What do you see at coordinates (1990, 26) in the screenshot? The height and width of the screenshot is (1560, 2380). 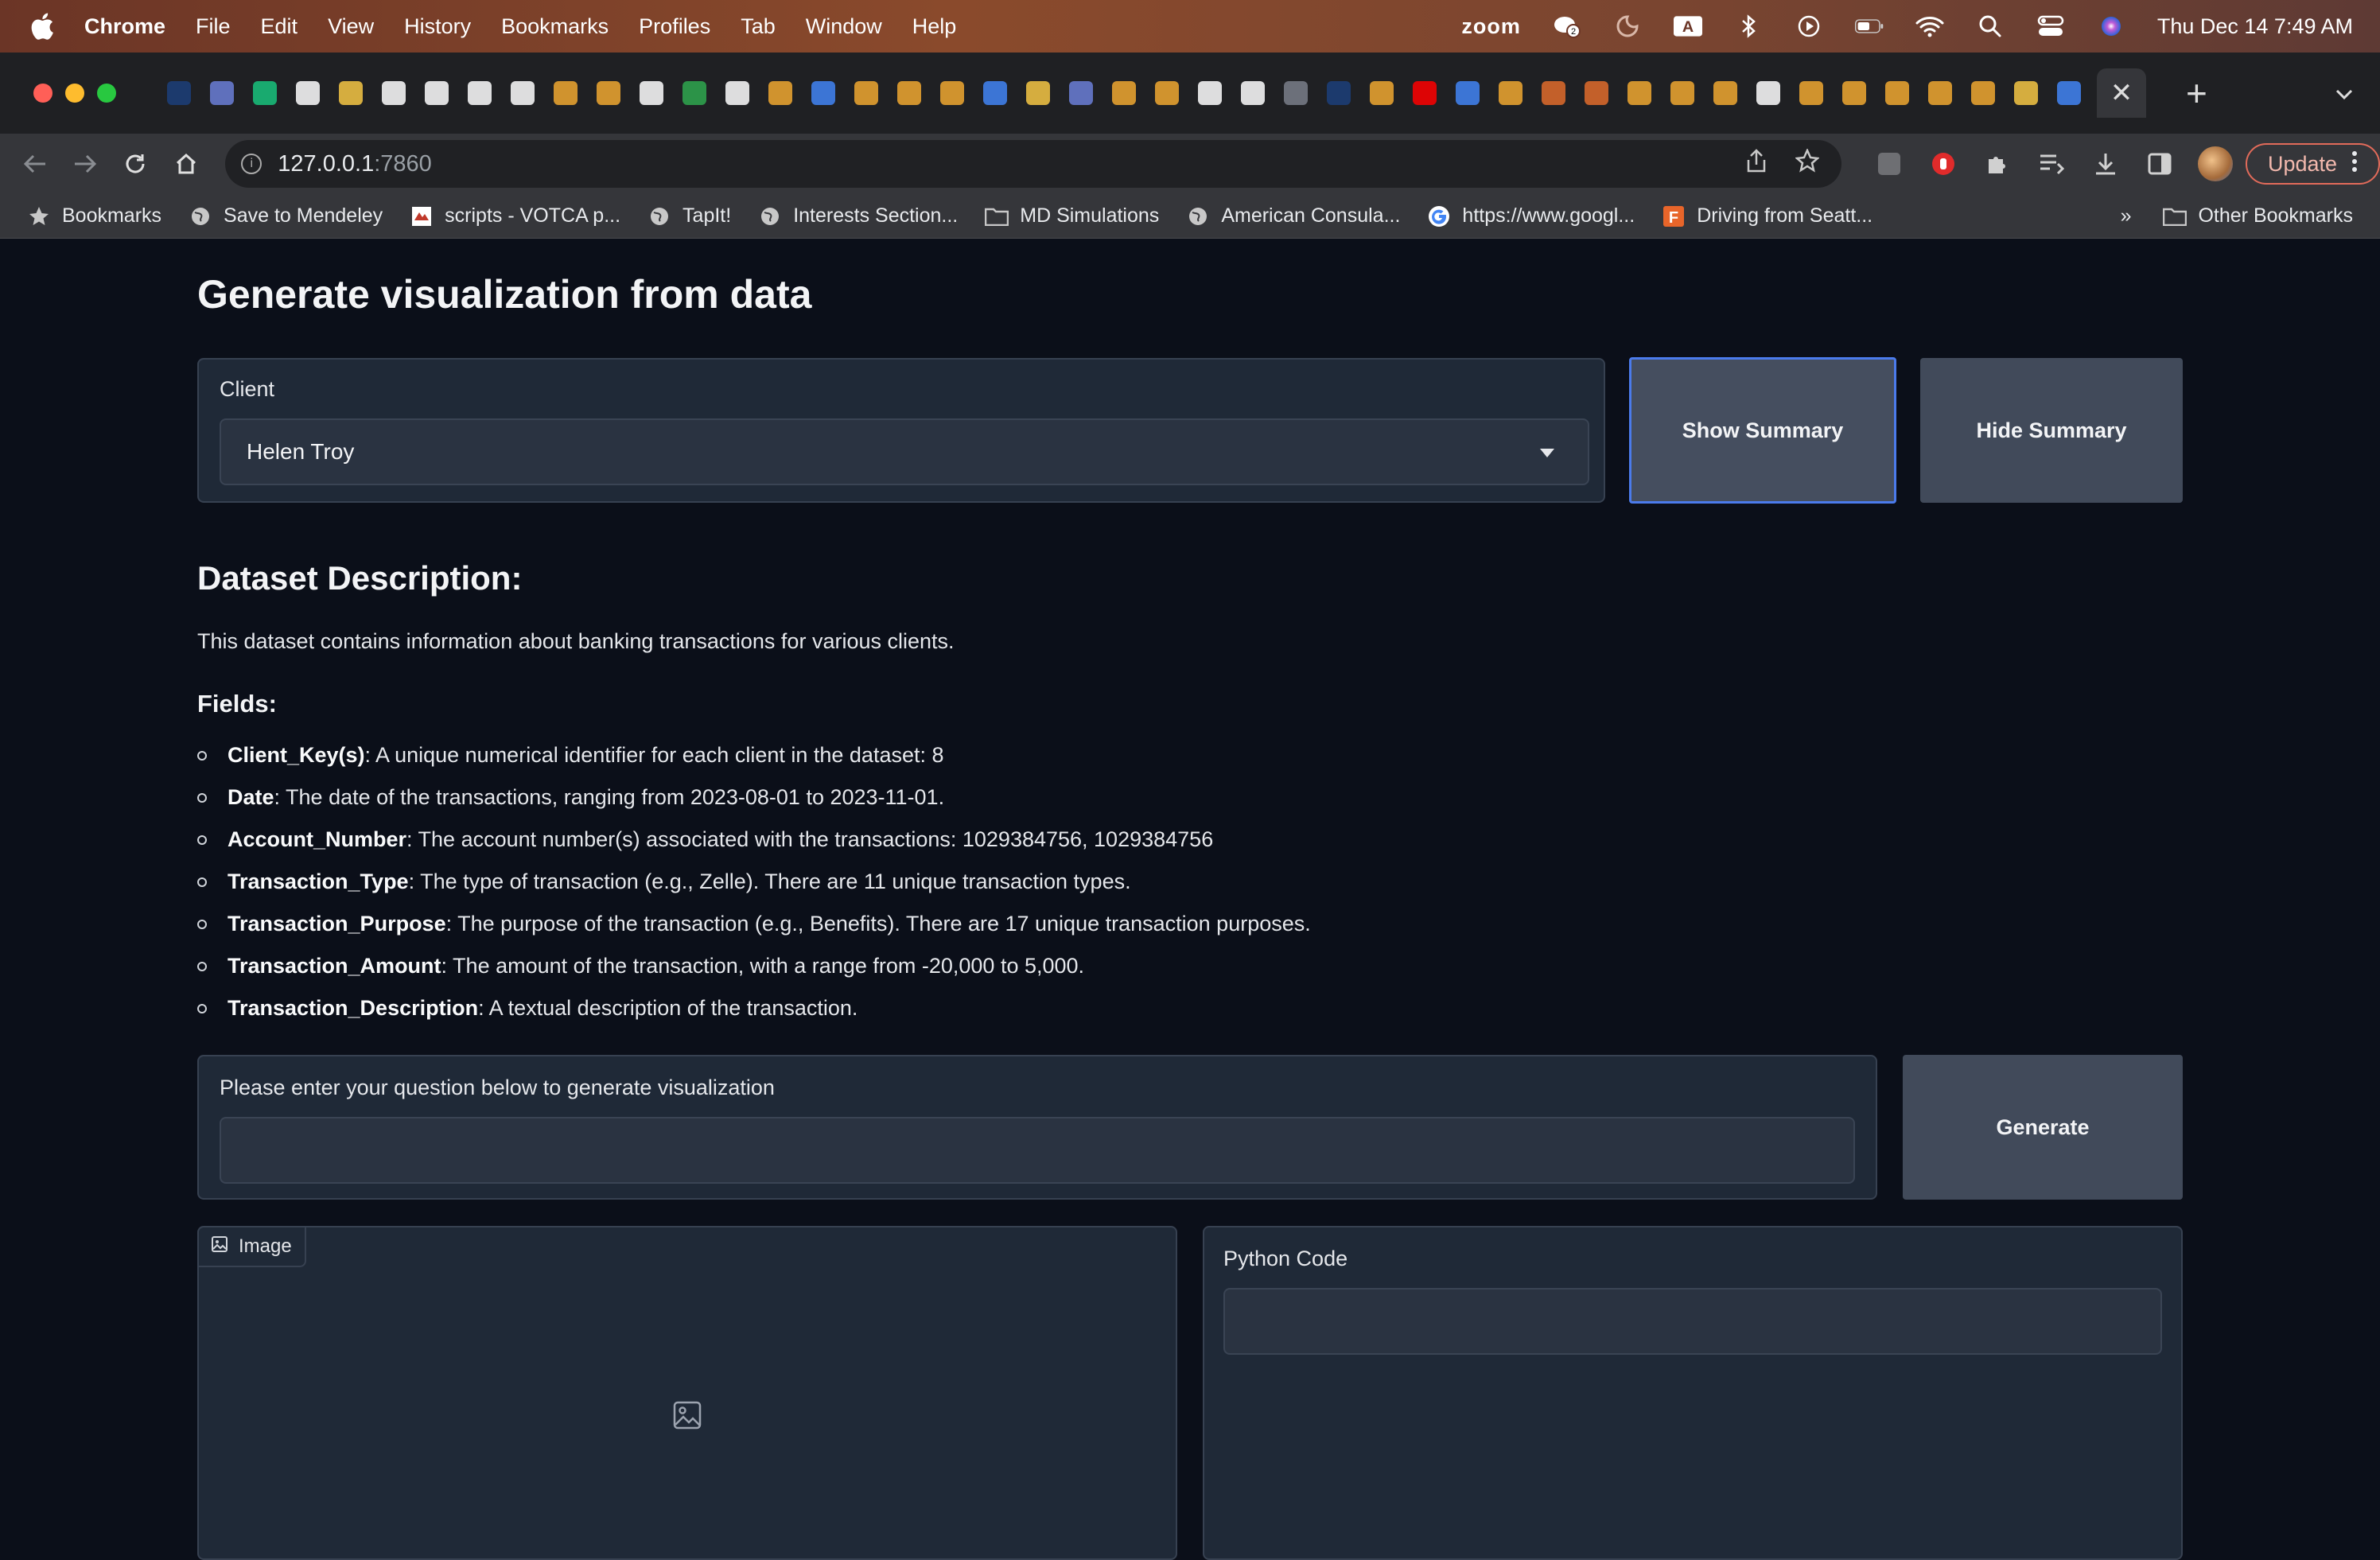 I see `search-icon` at bounding box center [1990, 26].